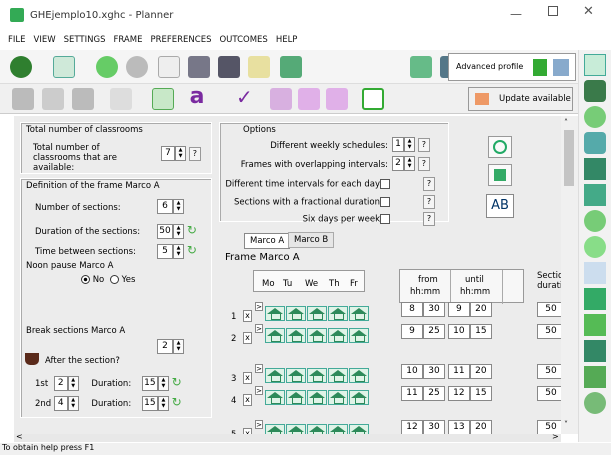 The width and height of the screenshot is (611, 455). I want to click on print-icon, so click(229, 67).